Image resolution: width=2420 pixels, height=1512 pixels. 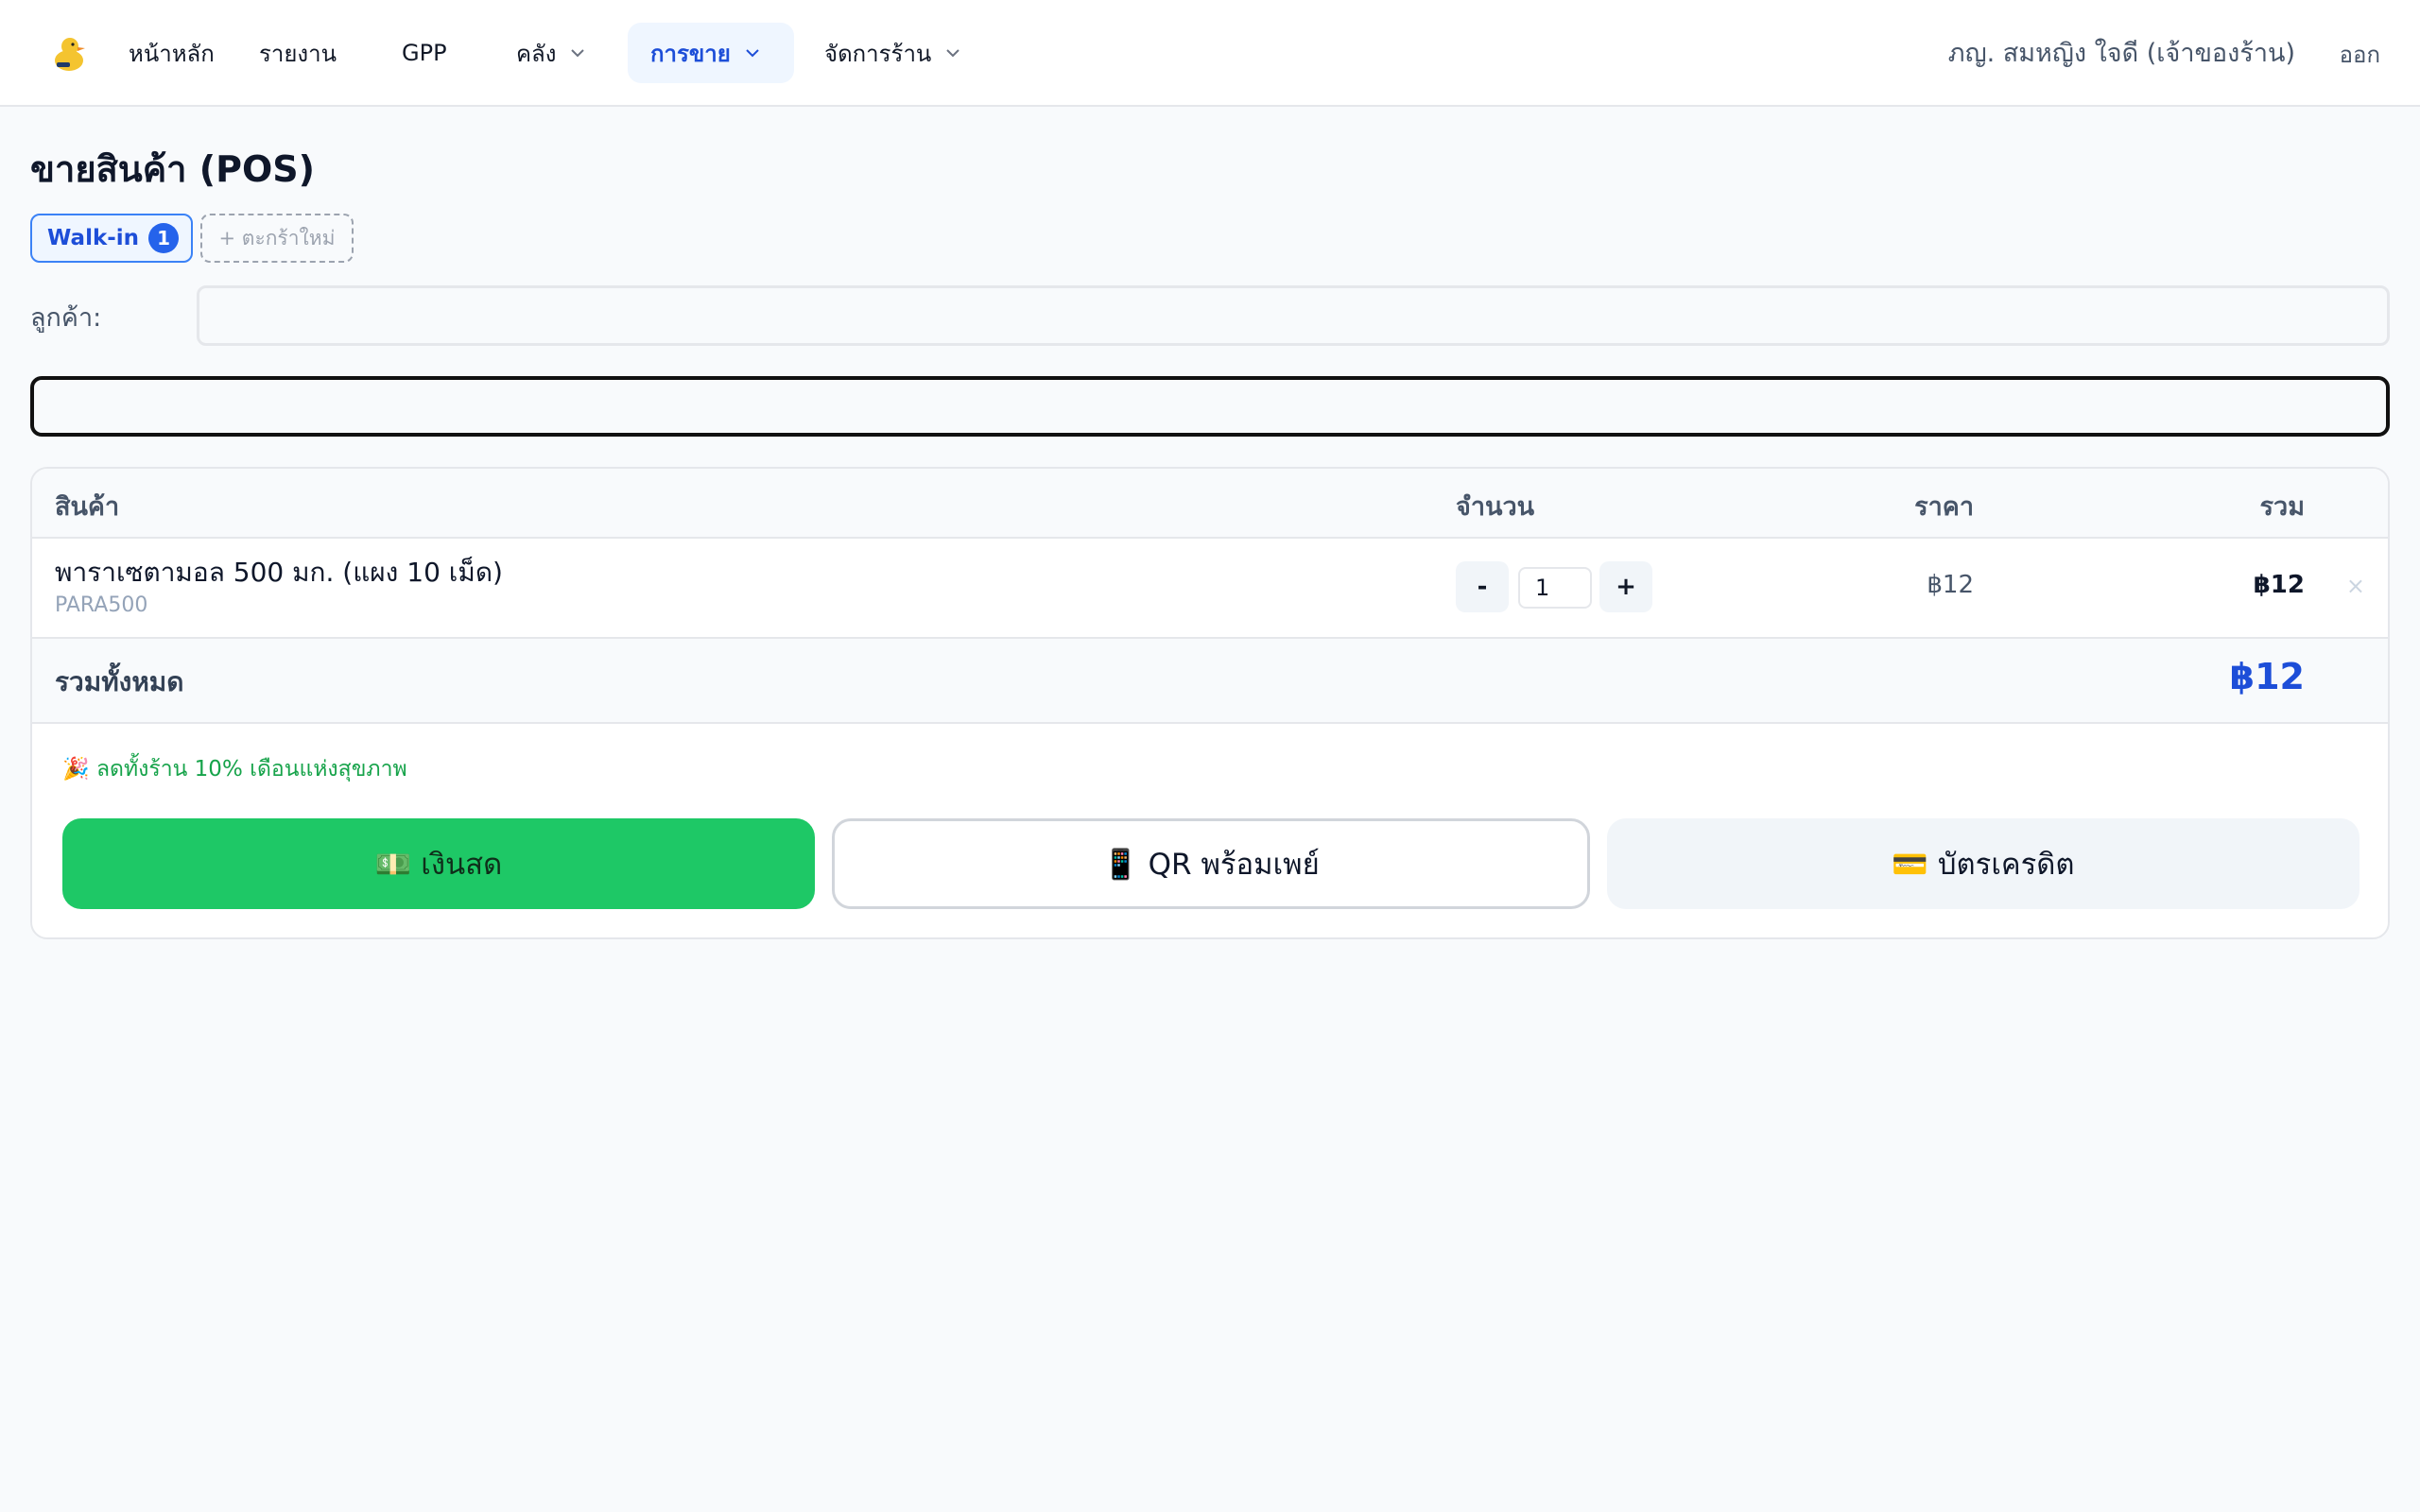 I want to click on remove-item-icon: ×, so click(x=2355, y=586).